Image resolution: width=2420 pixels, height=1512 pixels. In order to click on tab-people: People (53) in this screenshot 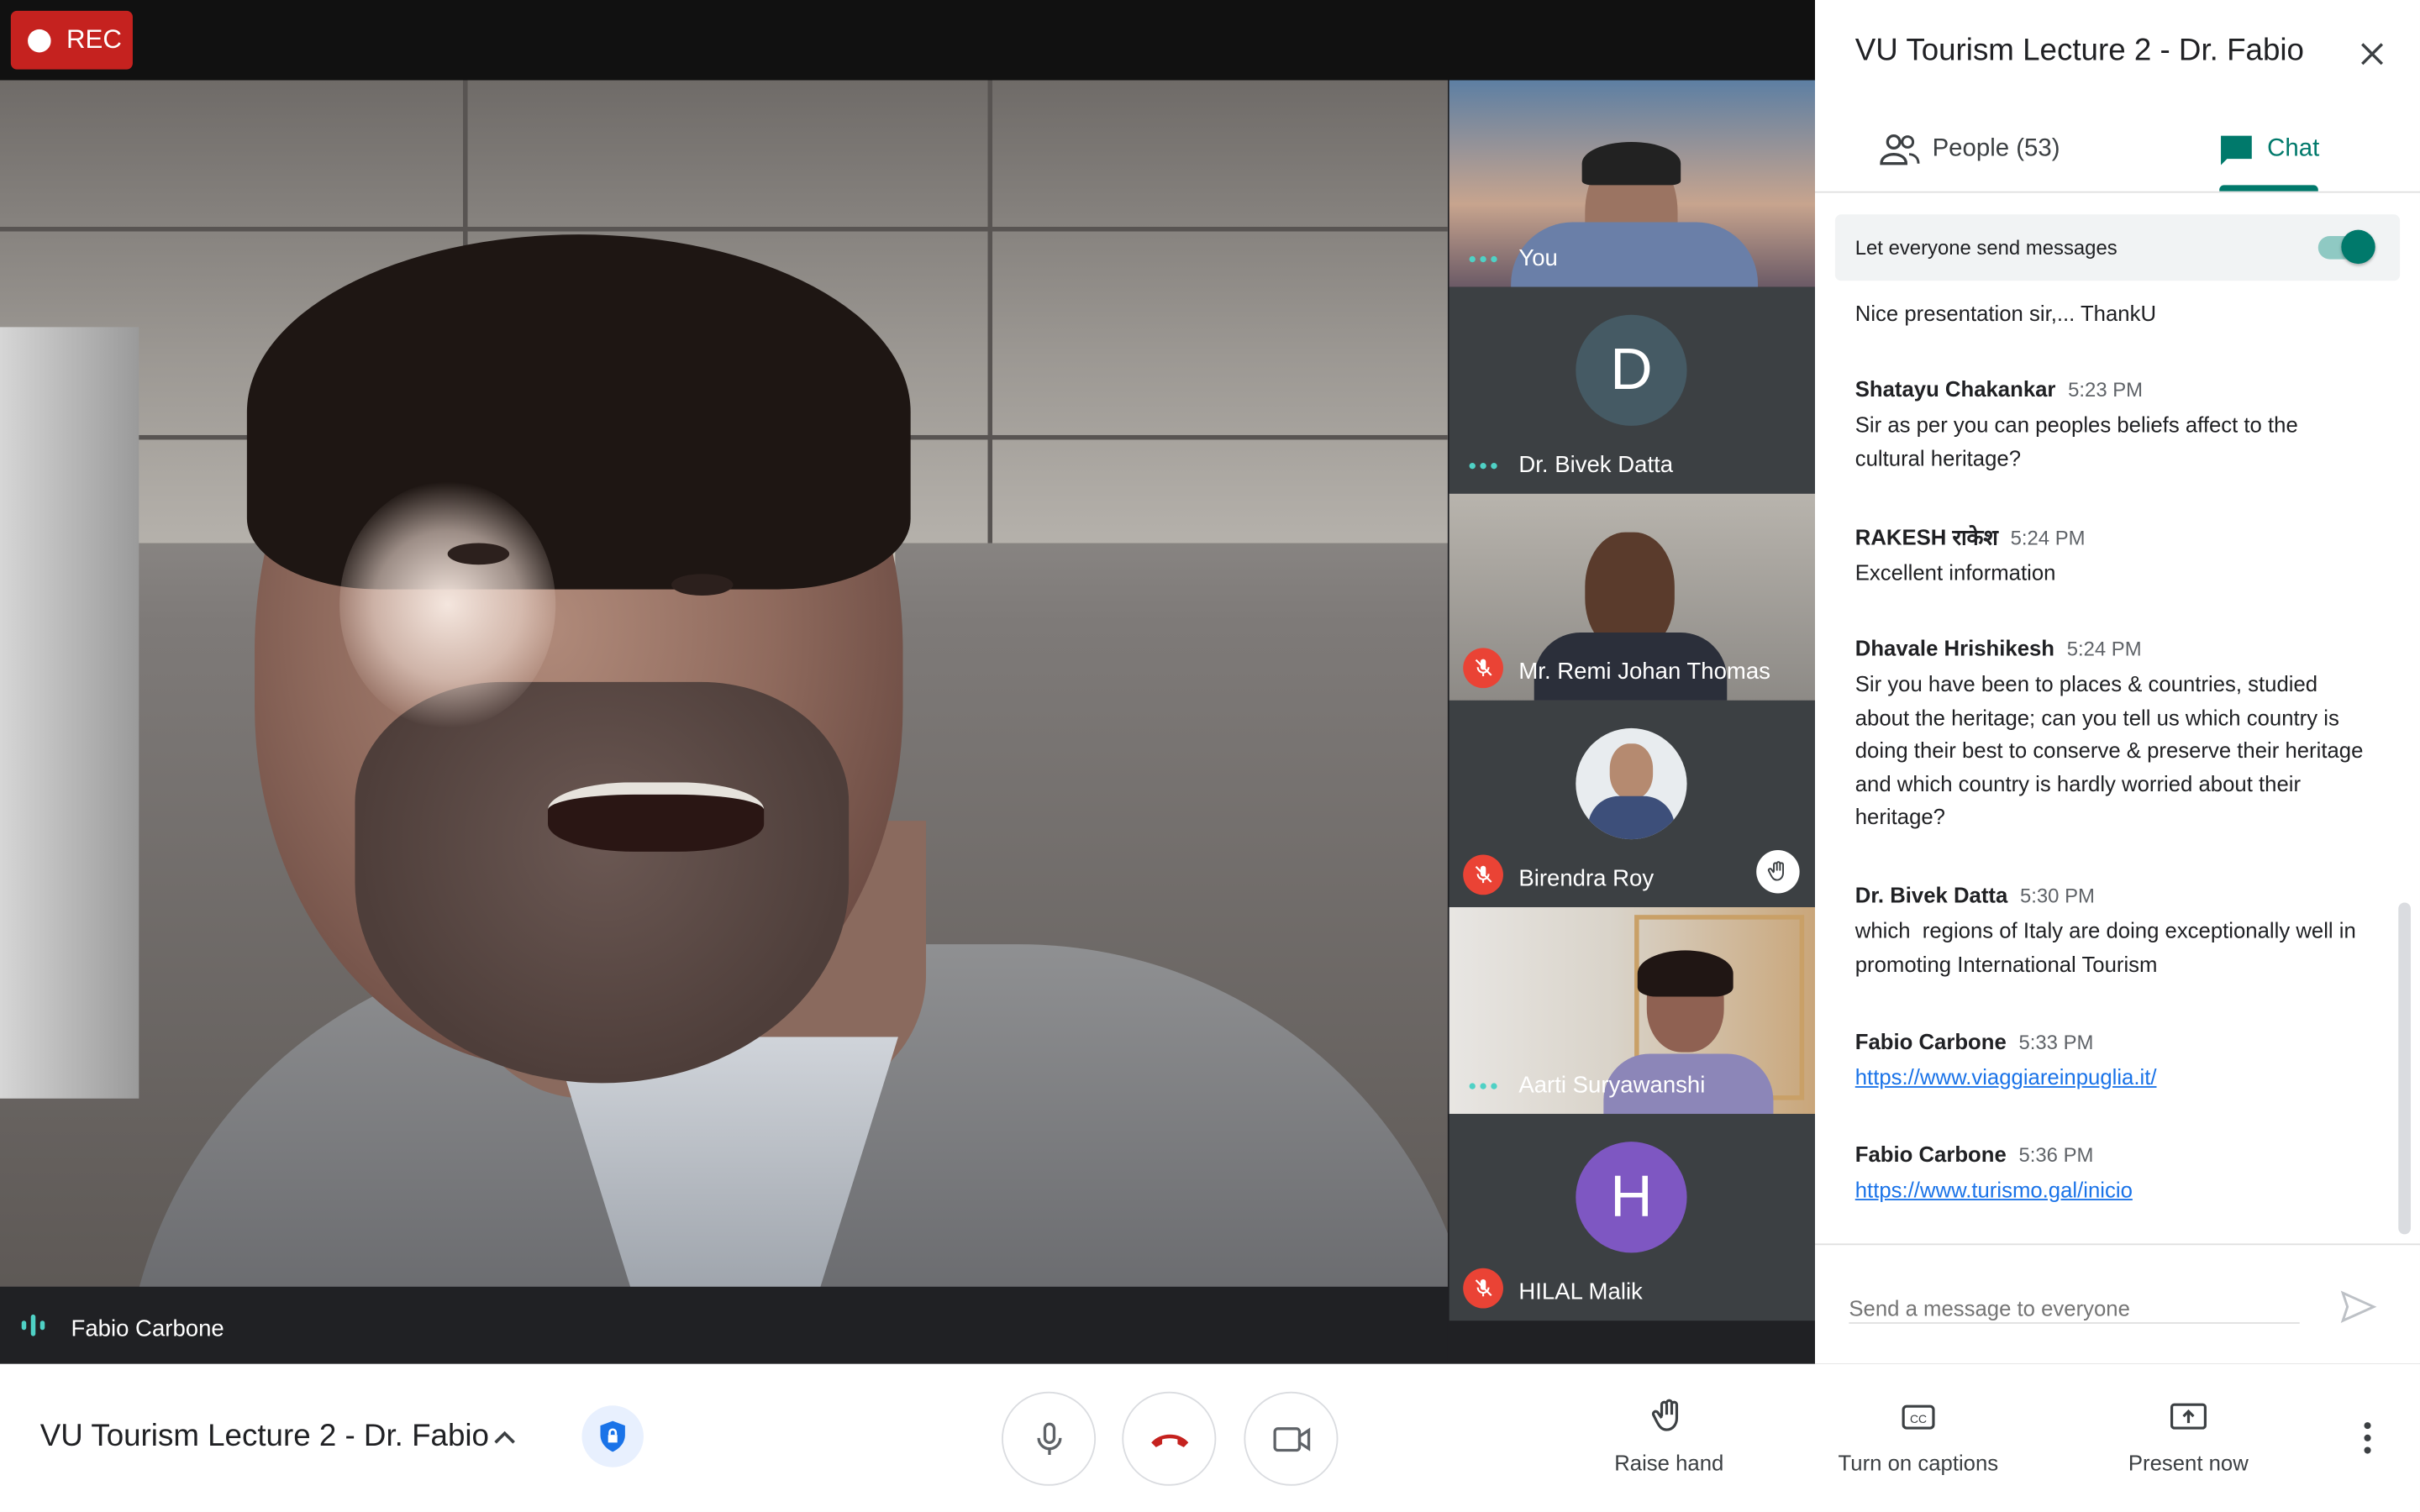, I will do `click(1970, 149)`.